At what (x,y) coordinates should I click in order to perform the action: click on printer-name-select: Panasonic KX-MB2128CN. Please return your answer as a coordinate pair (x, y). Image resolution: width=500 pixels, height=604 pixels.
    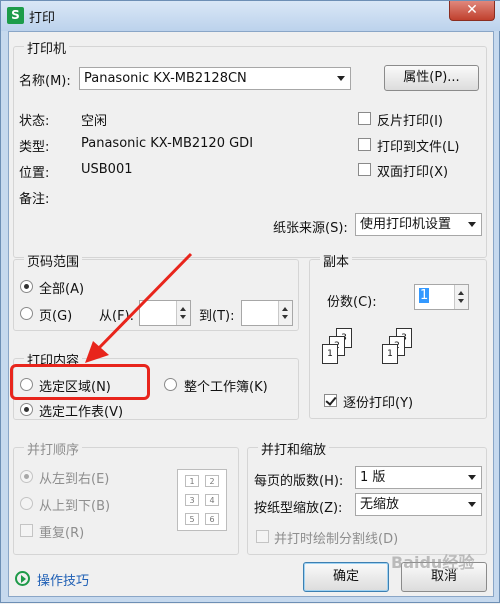
    Looking at the image, I should click on (215, 78).